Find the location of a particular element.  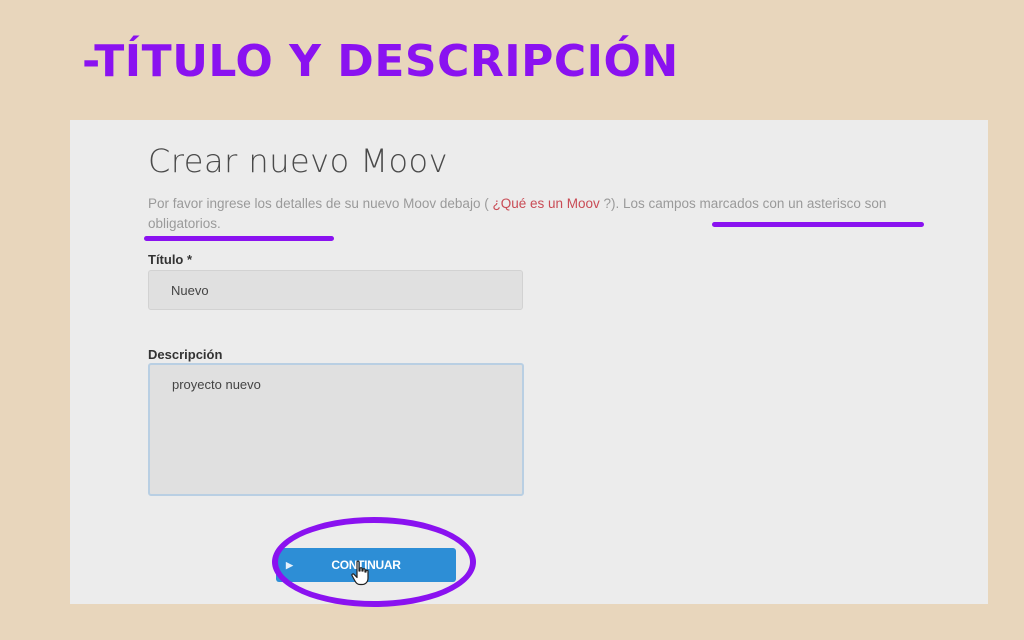

description-textarea: proyecto nuevo is located at coordinates (336, 429).